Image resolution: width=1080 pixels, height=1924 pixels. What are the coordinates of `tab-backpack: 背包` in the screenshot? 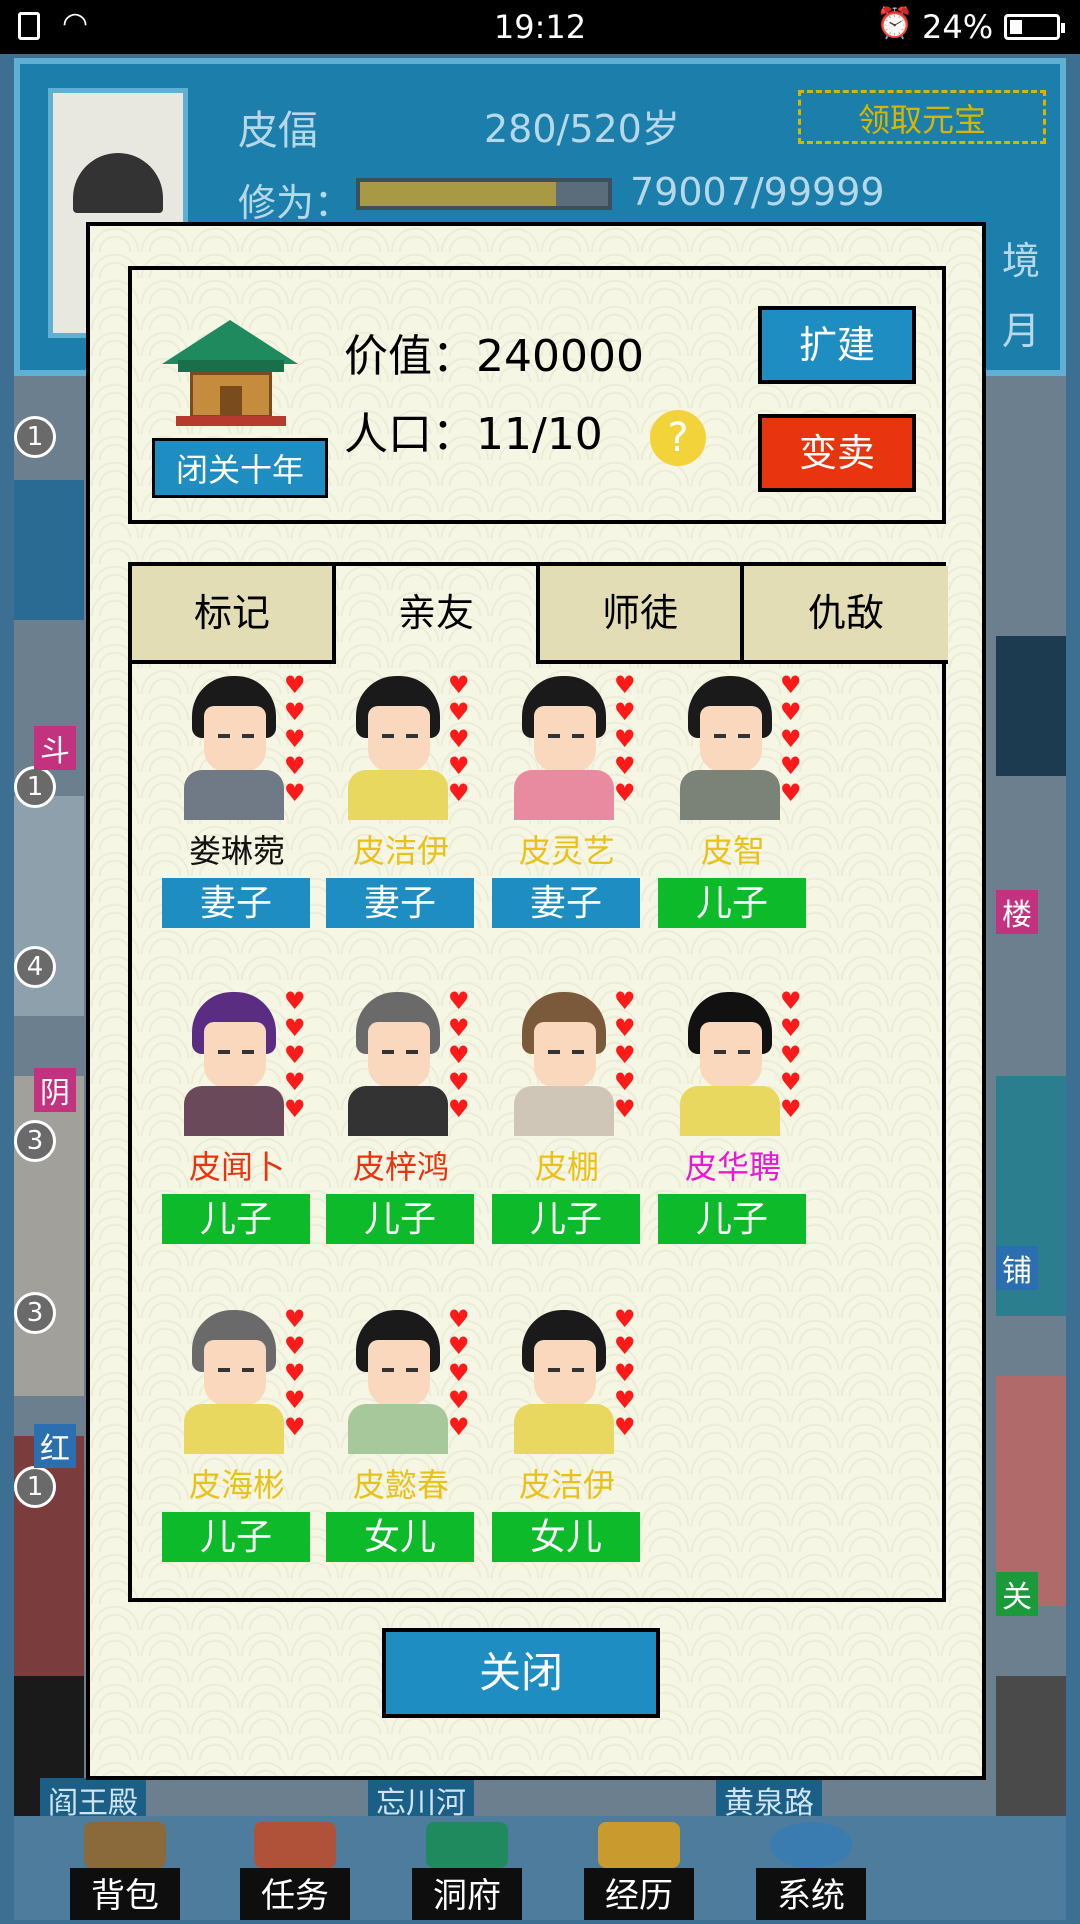 It's located at (125, 1871).